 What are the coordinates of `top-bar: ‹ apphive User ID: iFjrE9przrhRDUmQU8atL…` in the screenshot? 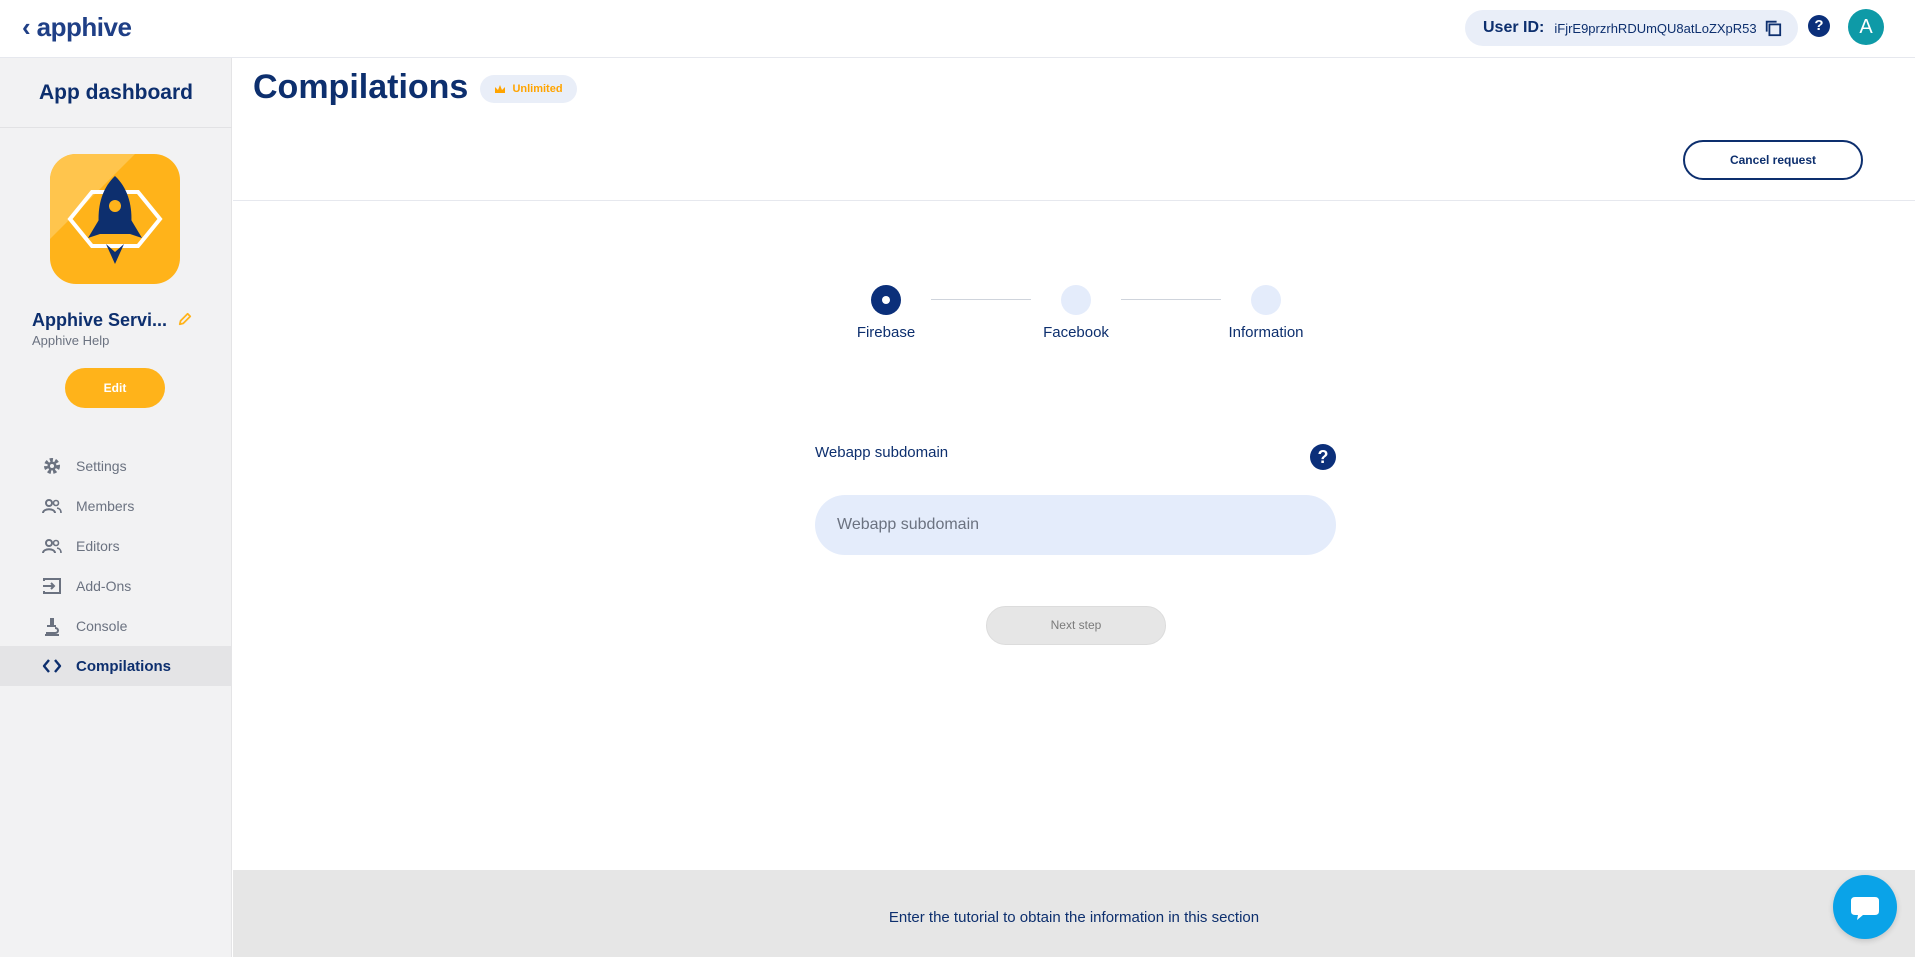 It's located at (957, 29).